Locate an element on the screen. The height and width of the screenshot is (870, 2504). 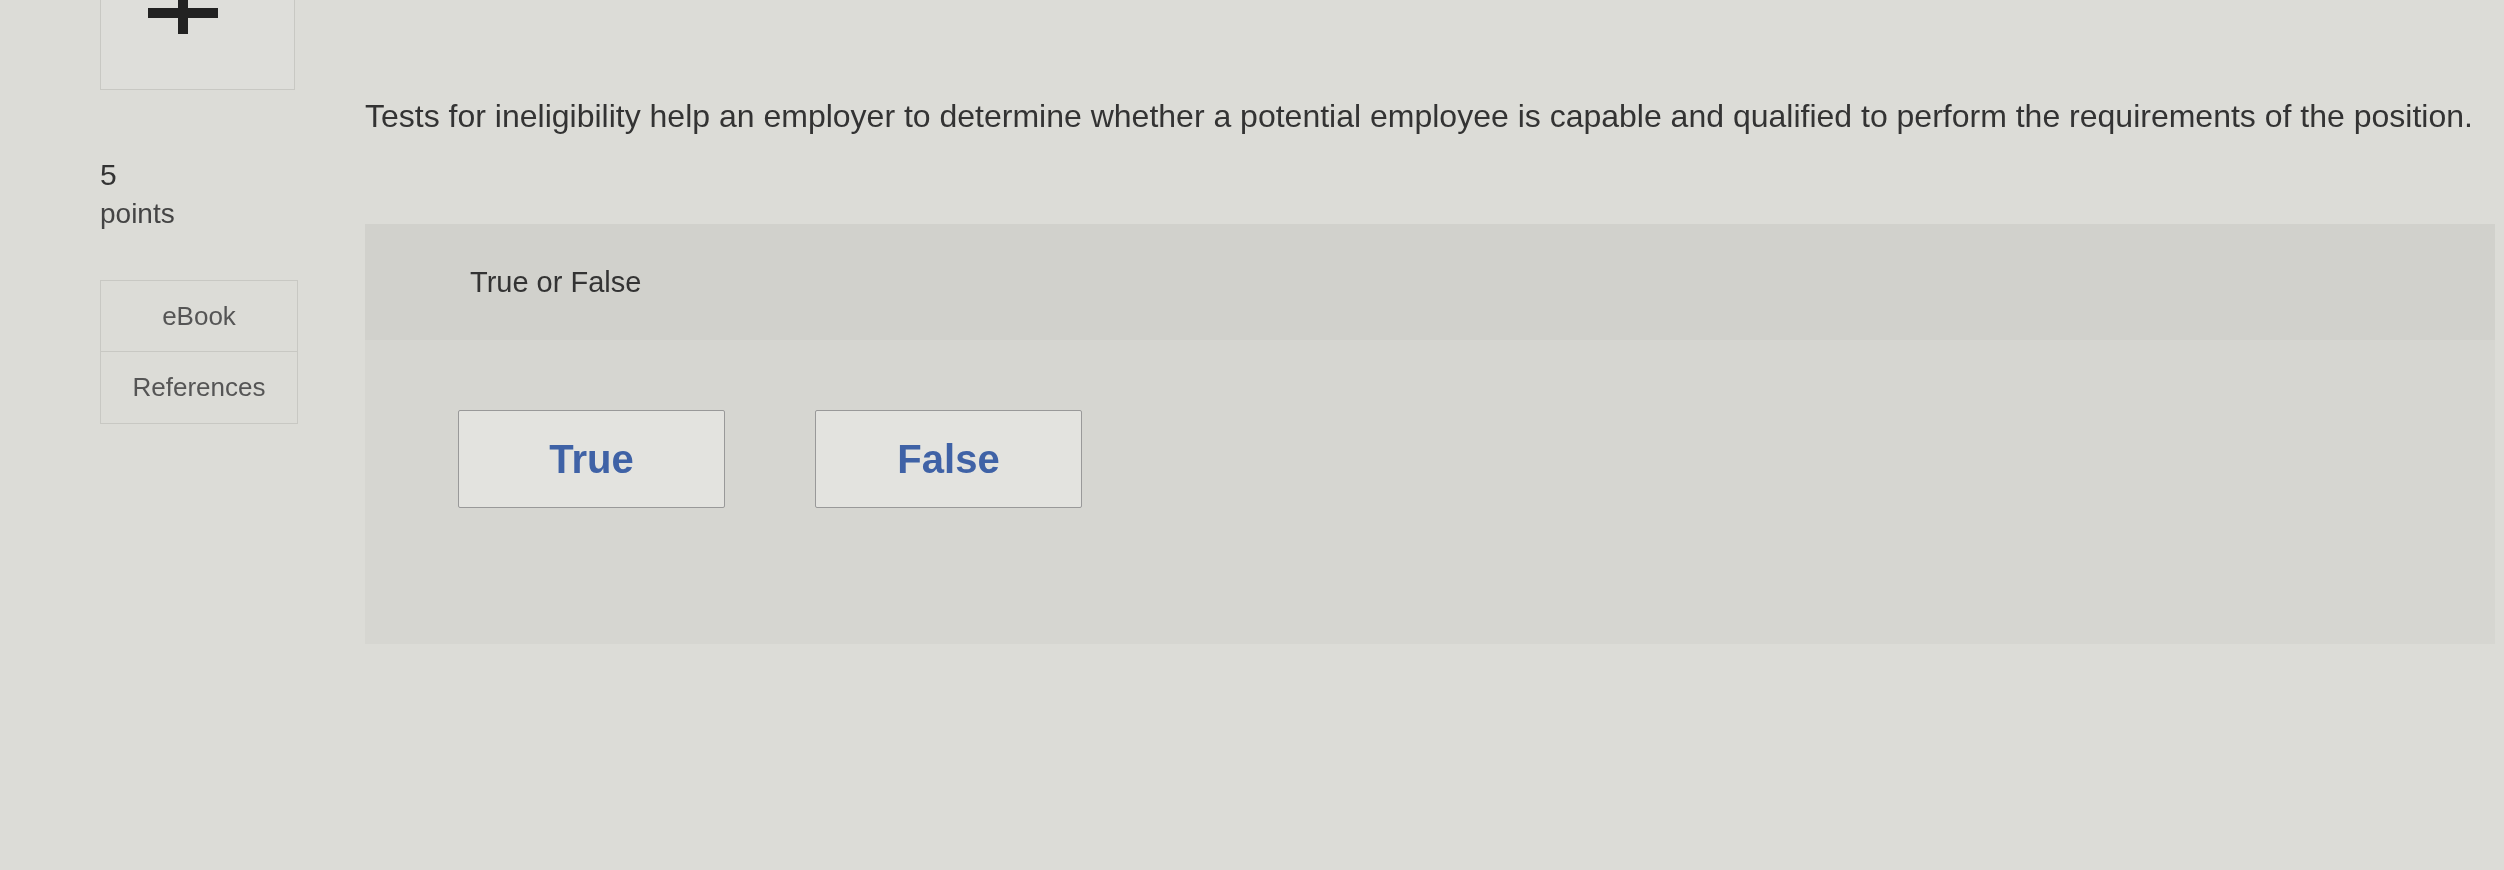
side-tab: References is located at coordinates (199, 388).